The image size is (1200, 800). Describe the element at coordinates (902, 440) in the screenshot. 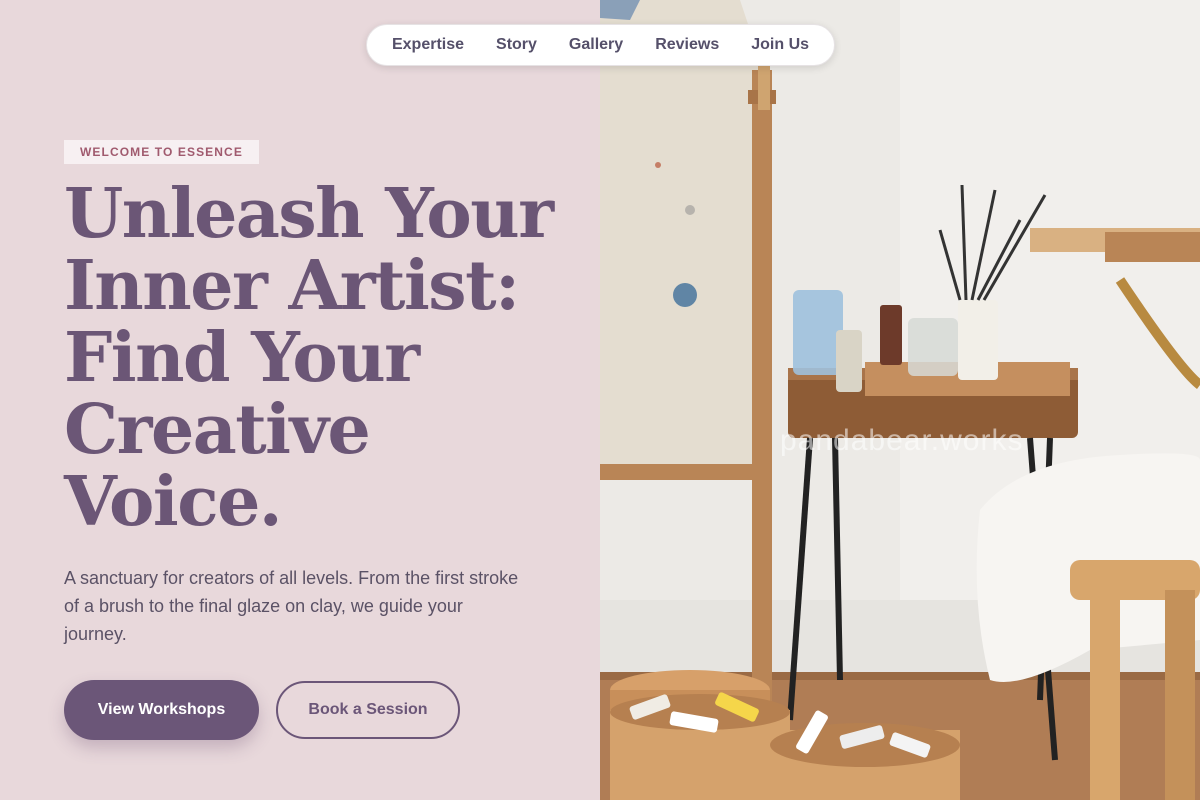

I see `photo-watermark: pandabear.works` at that location.